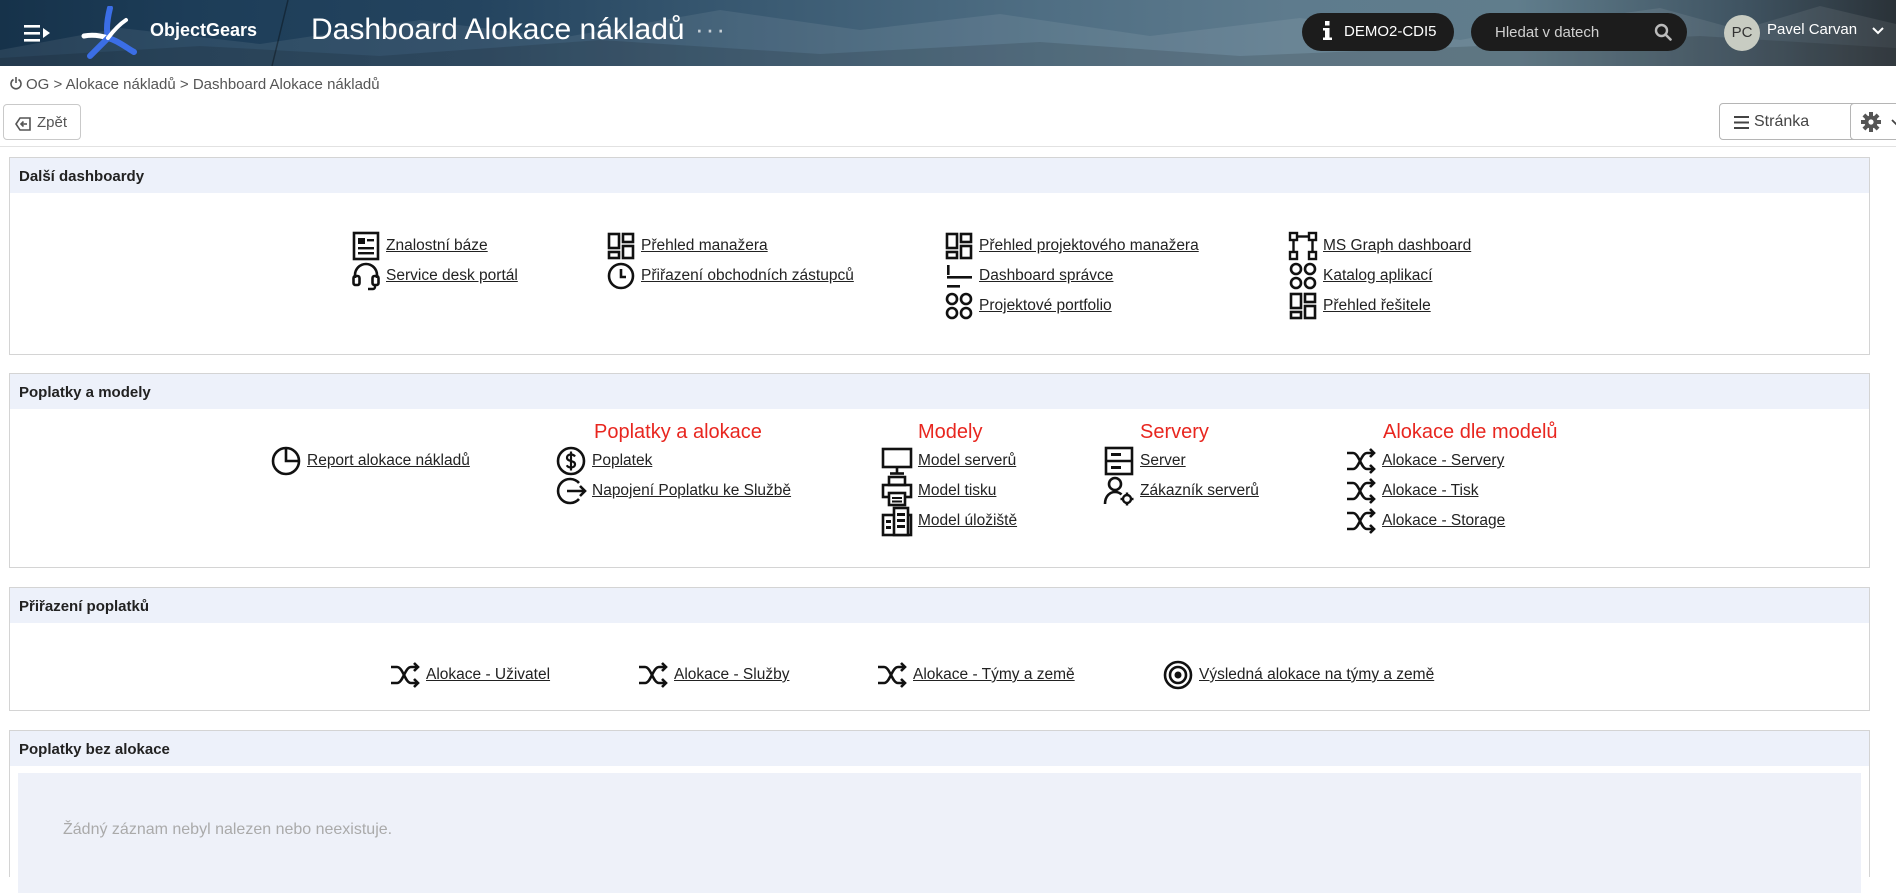 The height and width of the screenshot is (893, 1896). I want to click on link-alokace-storage: Alokace - Storage, so click(1425, 521).